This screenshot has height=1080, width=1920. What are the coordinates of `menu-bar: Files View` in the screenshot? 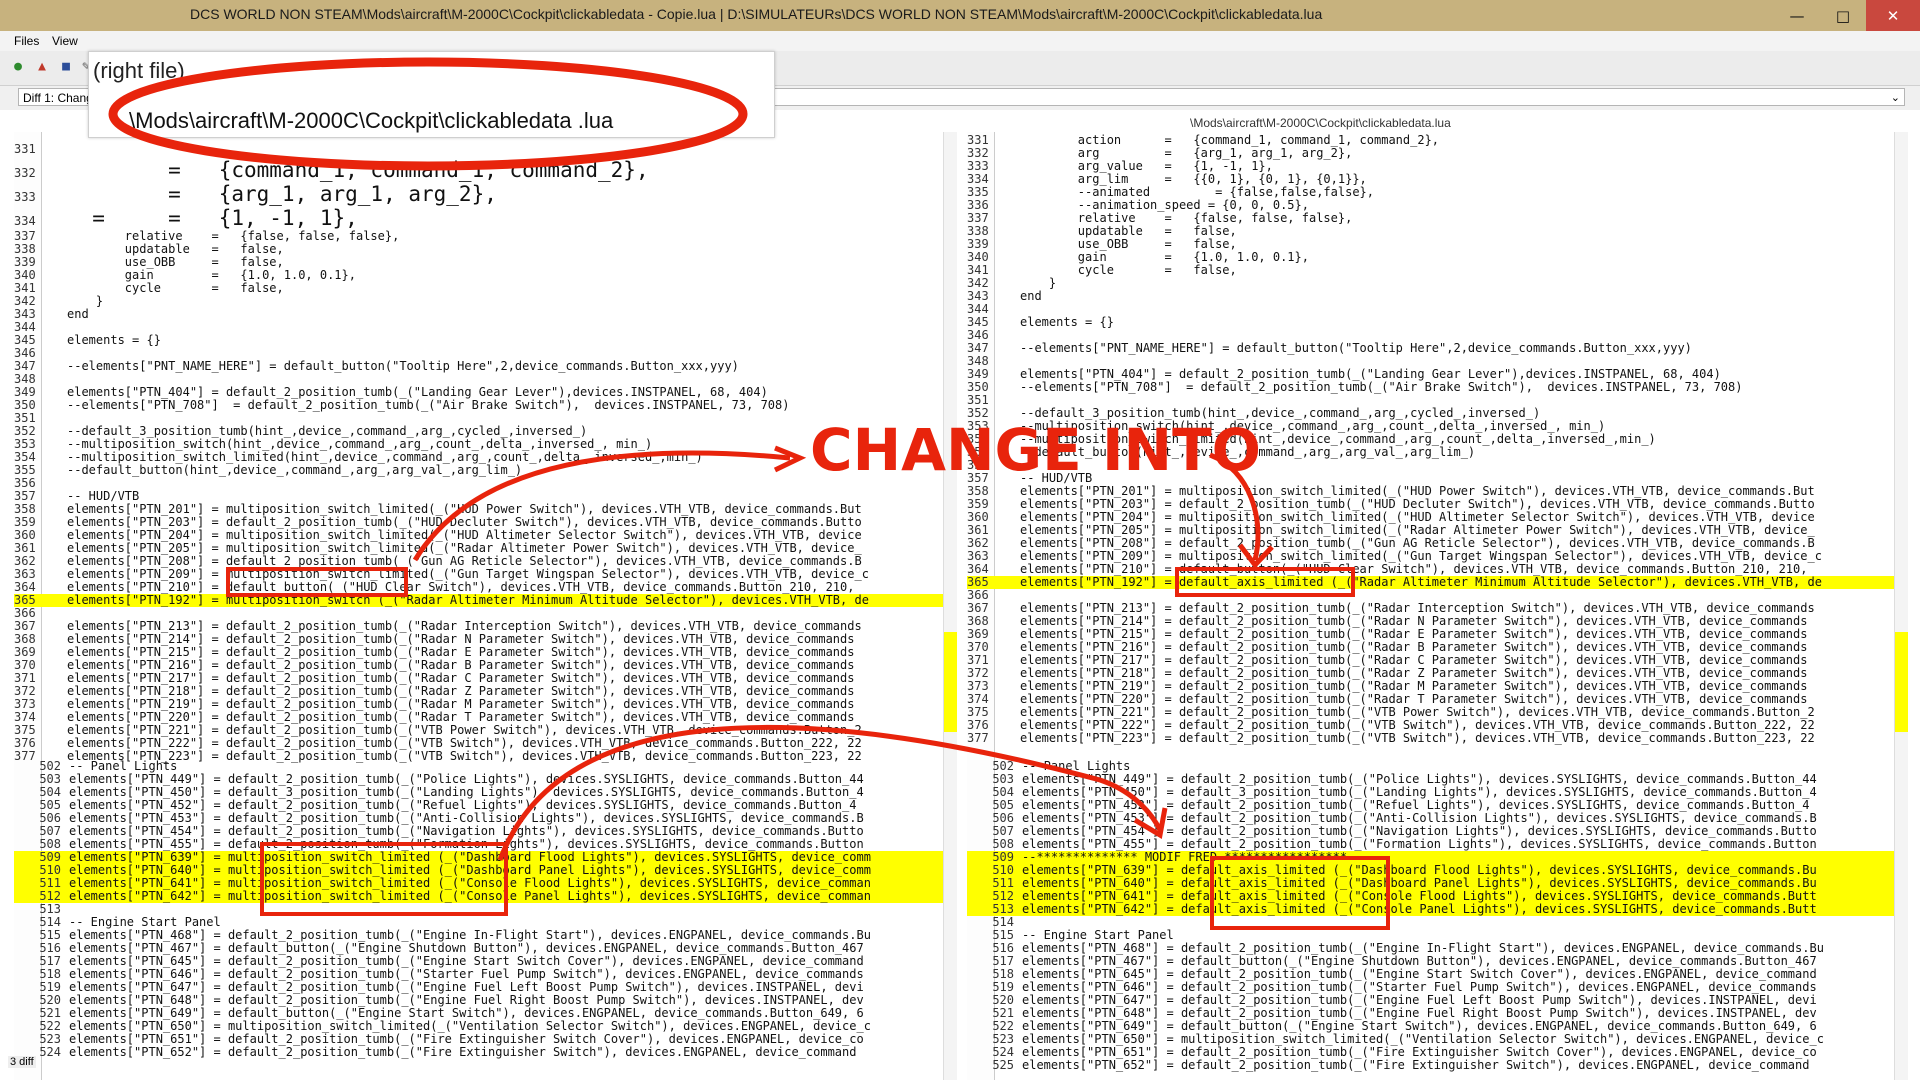 It's located at (960, 41).